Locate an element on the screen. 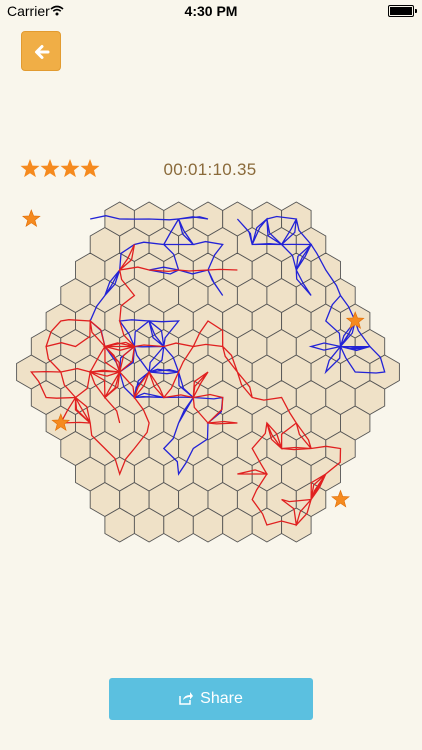 The image size is (422, 750). arrow-left-icon is located at coordinates (42, 52).